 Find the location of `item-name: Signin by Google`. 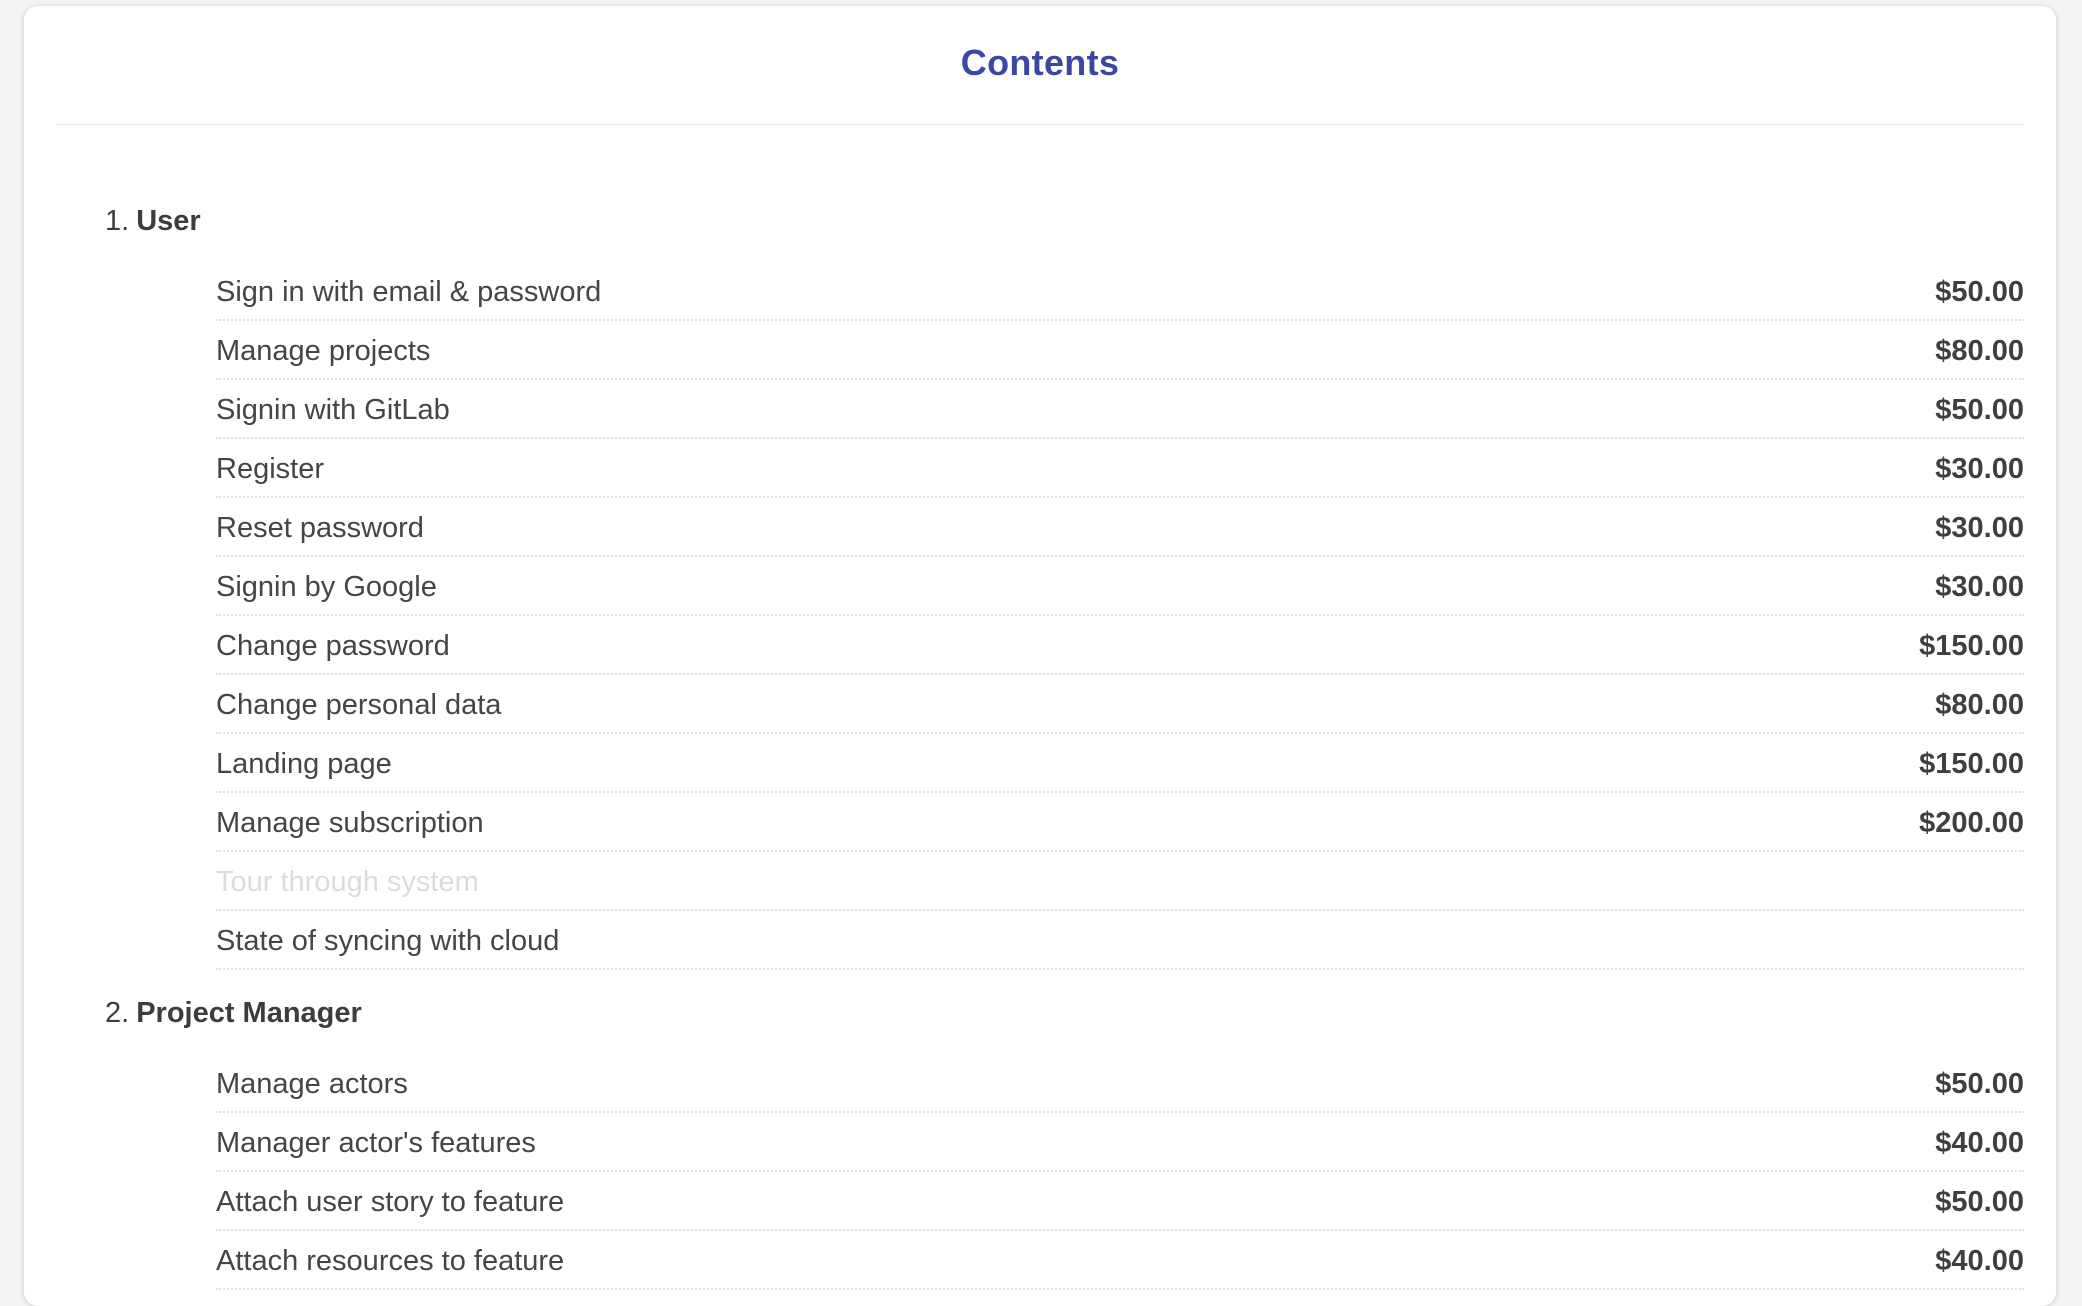

item-name: Signin by Google is located at coordinates (326, 587).